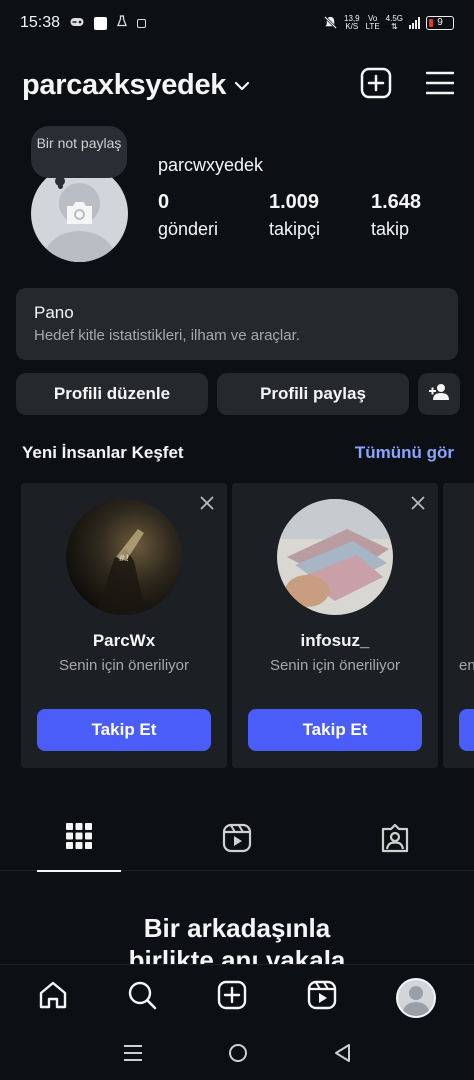 The height and width of the screenshot is (1080, 474). I want to click on followers-stat: 1.009 takipçi, so click(320, 216).